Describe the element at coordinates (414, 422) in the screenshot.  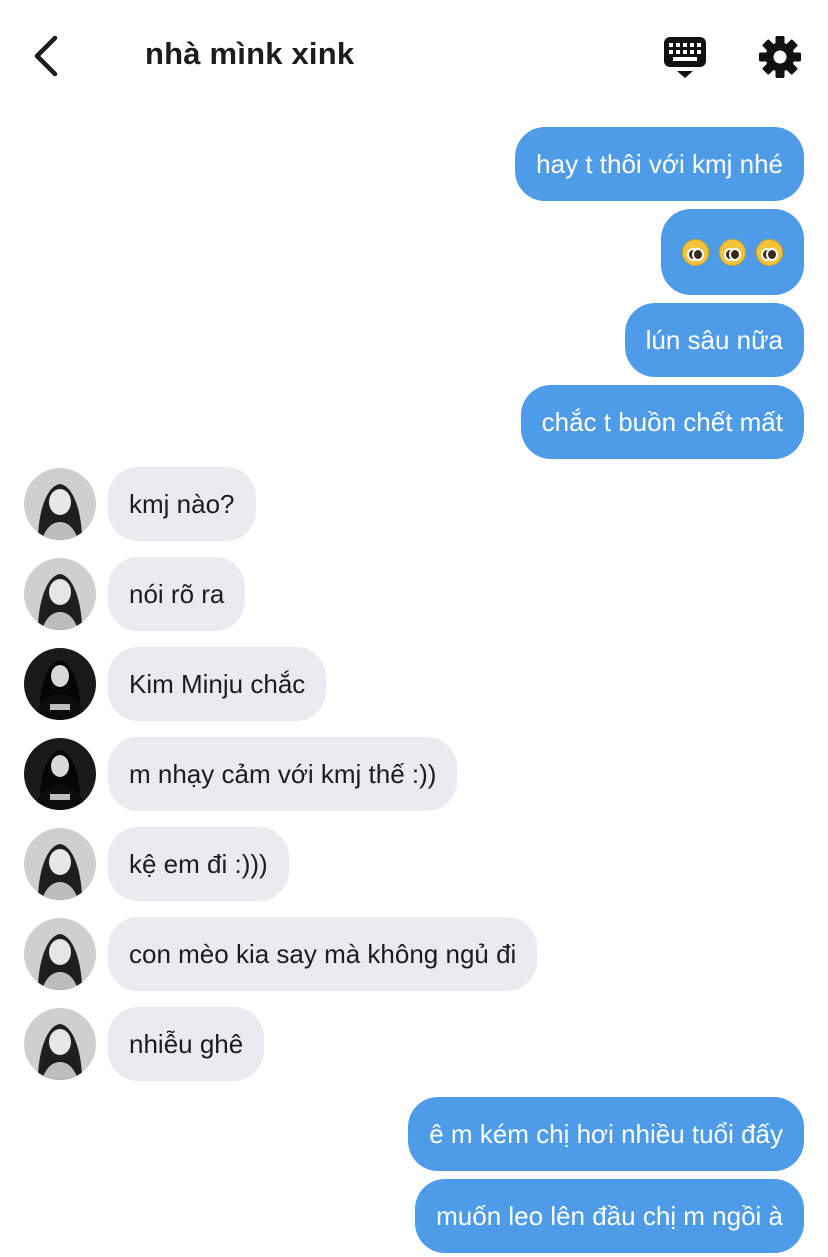
I see `message-row: chắc t buồn chết mất` at that location.